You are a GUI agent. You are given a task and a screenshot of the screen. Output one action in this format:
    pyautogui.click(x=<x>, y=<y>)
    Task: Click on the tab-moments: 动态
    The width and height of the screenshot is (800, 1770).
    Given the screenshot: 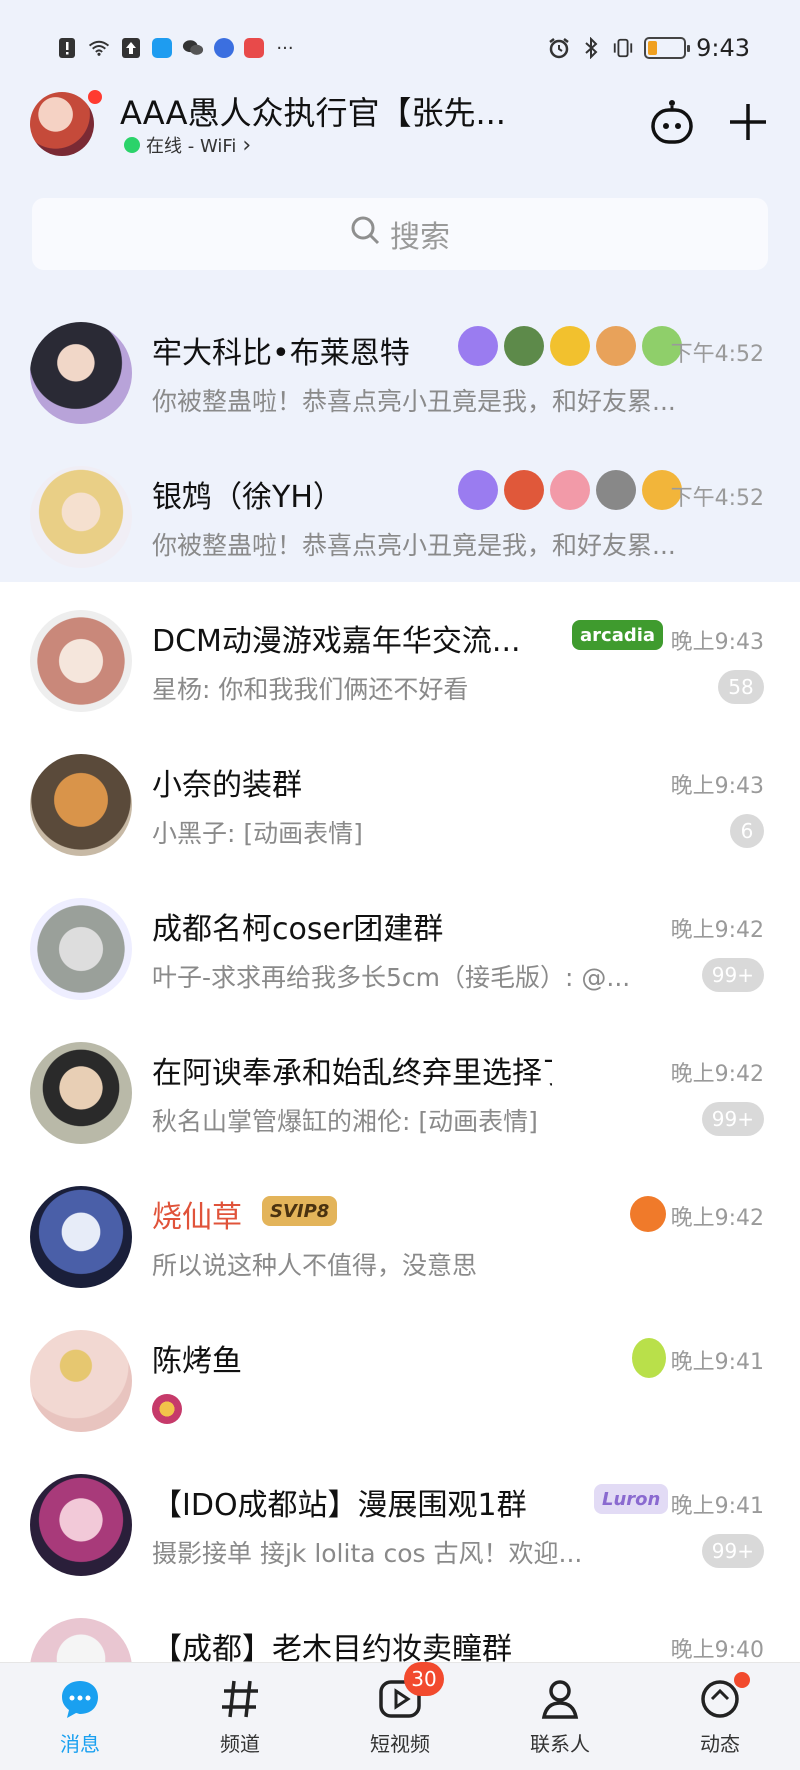 What is the action you would take?
    pyautogui.click(x=720, y=1714)
    